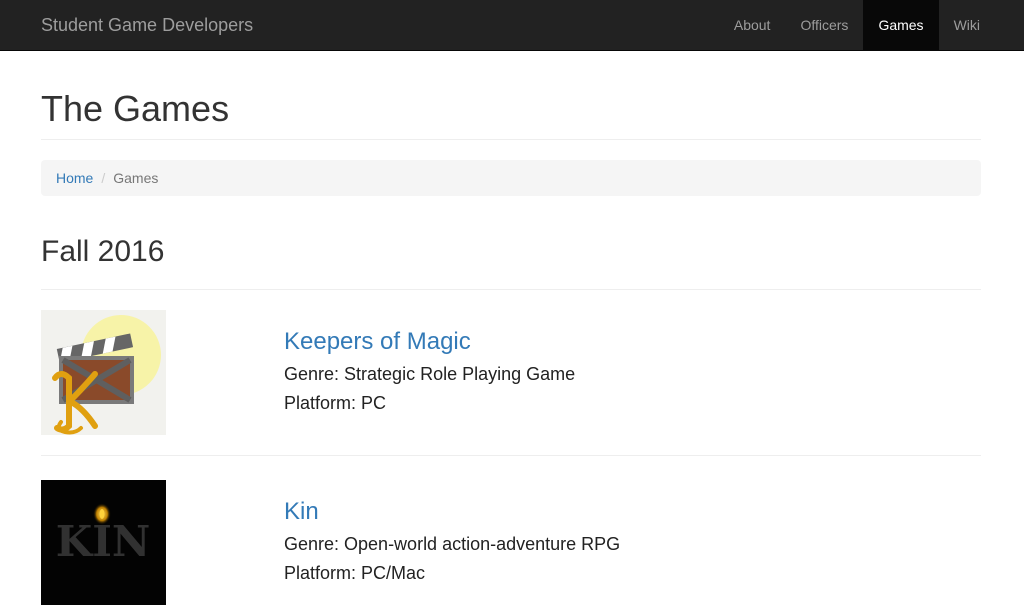  What do you see at coordinates (482, 544) in the screenshot?
I see `genre-value: Open-world action-adventure RPG` at bounding box center [482, 544].